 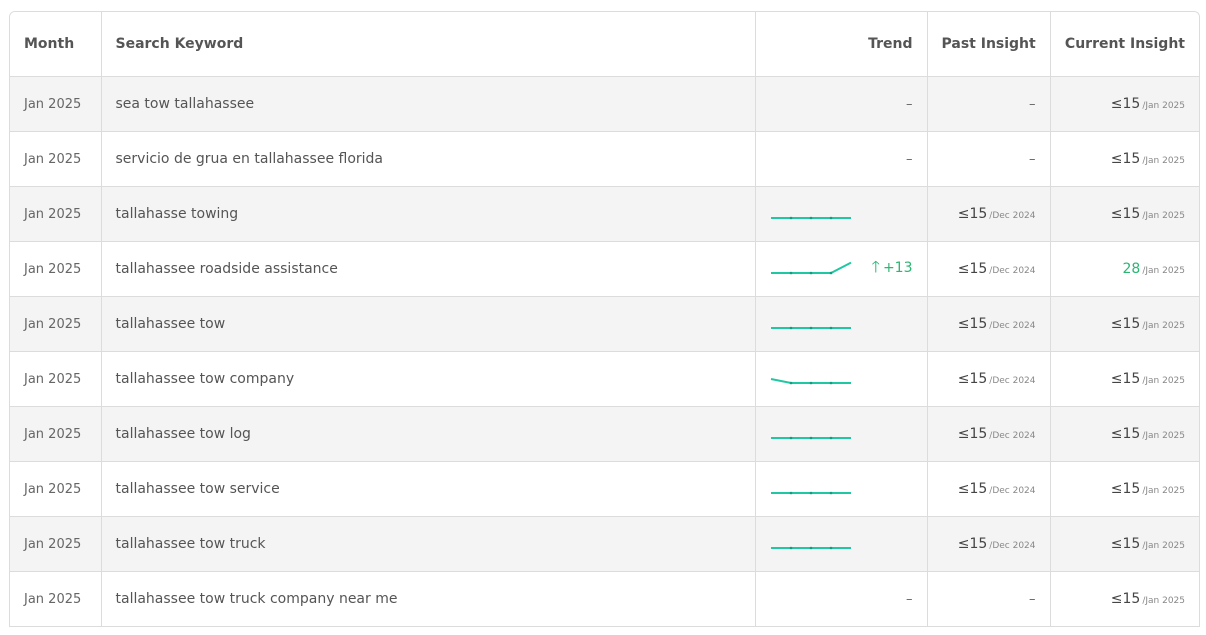 What do you see at coordinates (428, 379) in the screenshot?
I see `keyword-cell: tallahassee tow company` at bounding box center [428, 379].